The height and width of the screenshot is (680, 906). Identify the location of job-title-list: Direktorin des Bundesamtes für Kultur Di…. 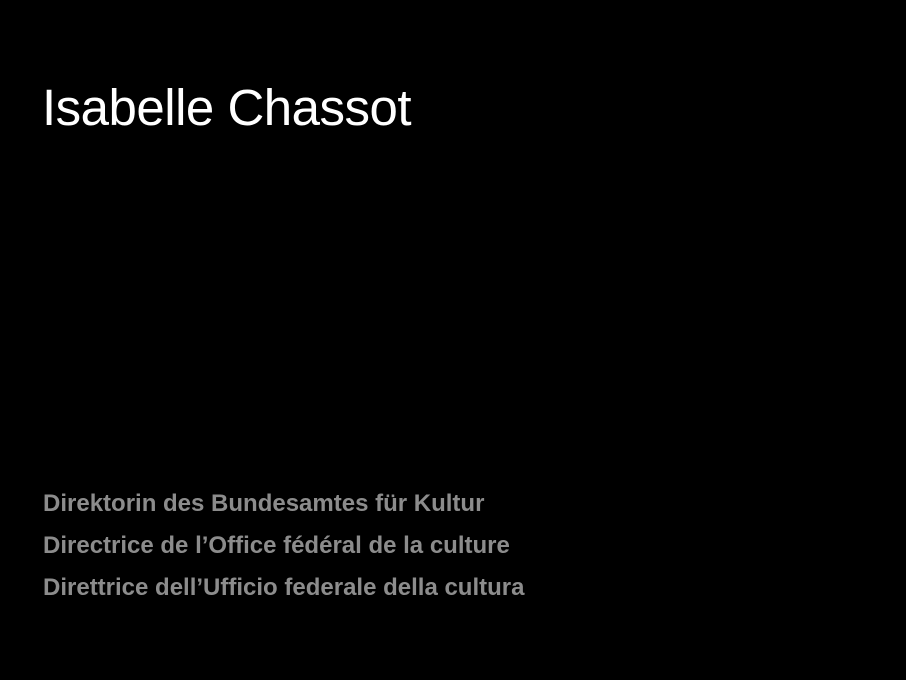
(283, 546).